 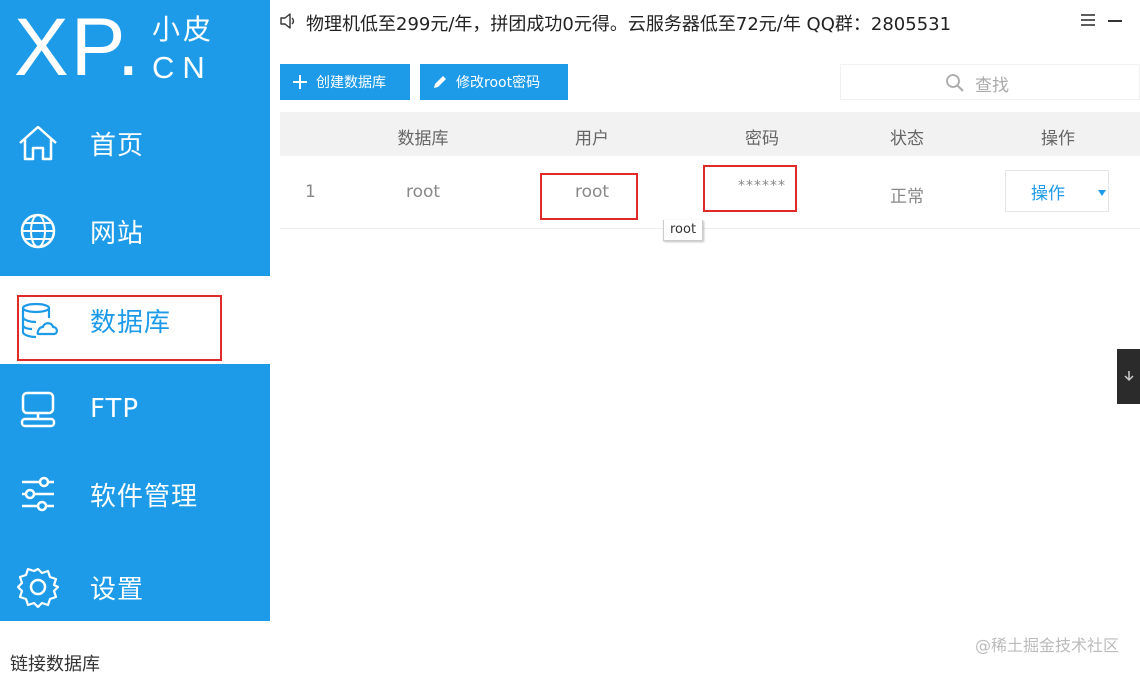 I want to click on speaker-icon, so click(x=287, y=21).